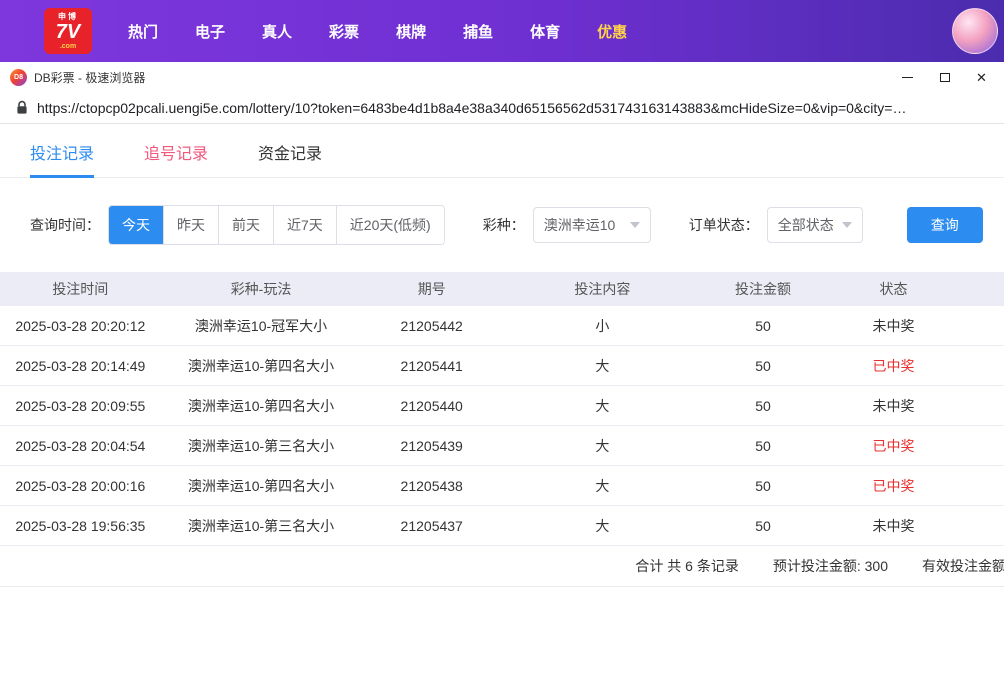 The image size is (1004, 692). Describe the element at coordinates (65, 225) in the screenshot. I see `time-filter-label: 查询时间：` at that location.